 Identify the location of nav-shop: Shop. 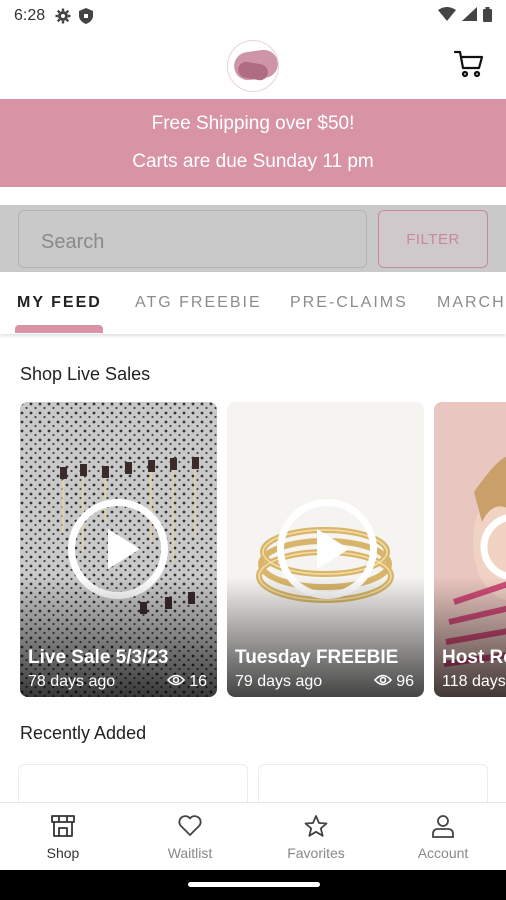
(63, 837).